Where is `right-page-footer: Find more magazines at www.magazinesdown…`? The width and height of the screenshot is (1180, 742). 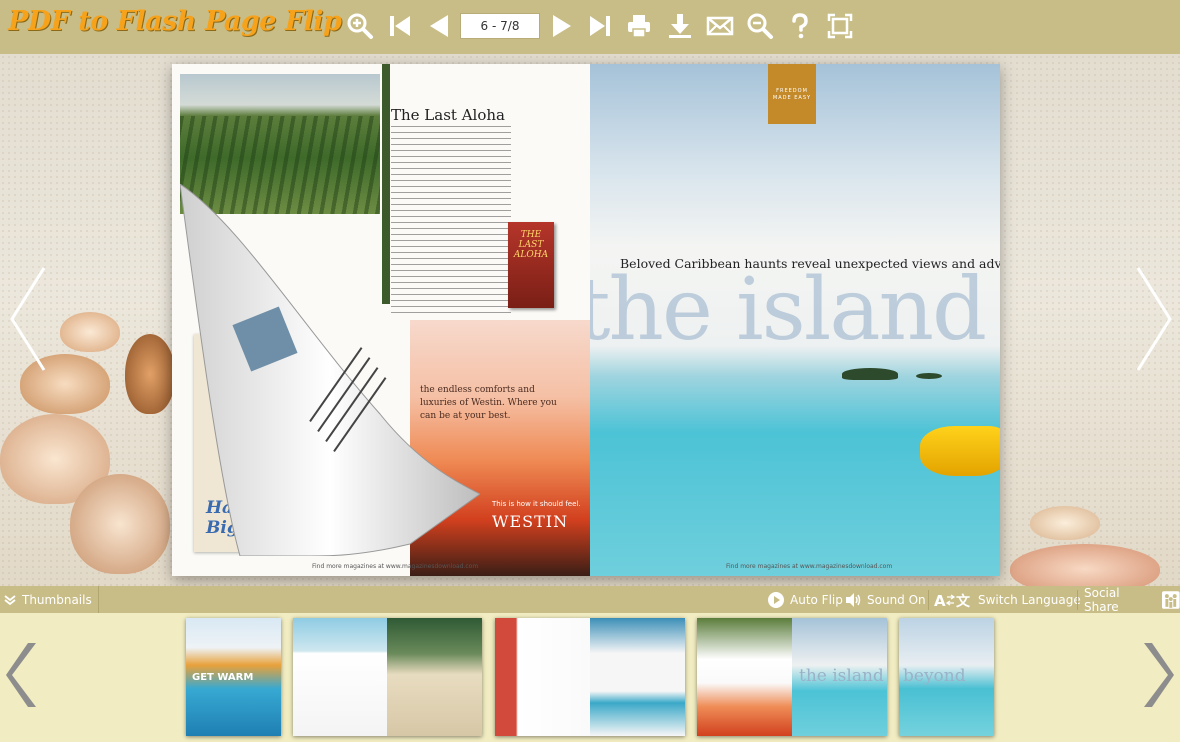 right-page-footer: Find more magazines at www.magazinesdown… is located at coordinates (809, 566).